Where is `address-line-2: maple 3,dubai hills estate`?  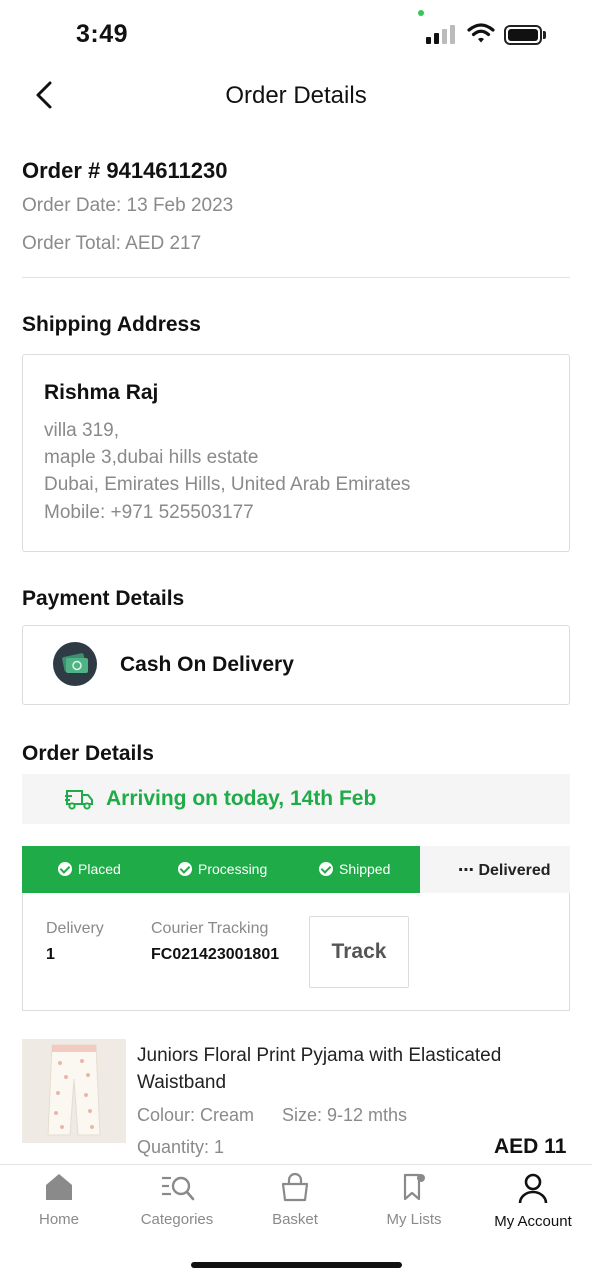 address-line-2: maple 3,dubai hills estate is located at coordinates (151, 457).